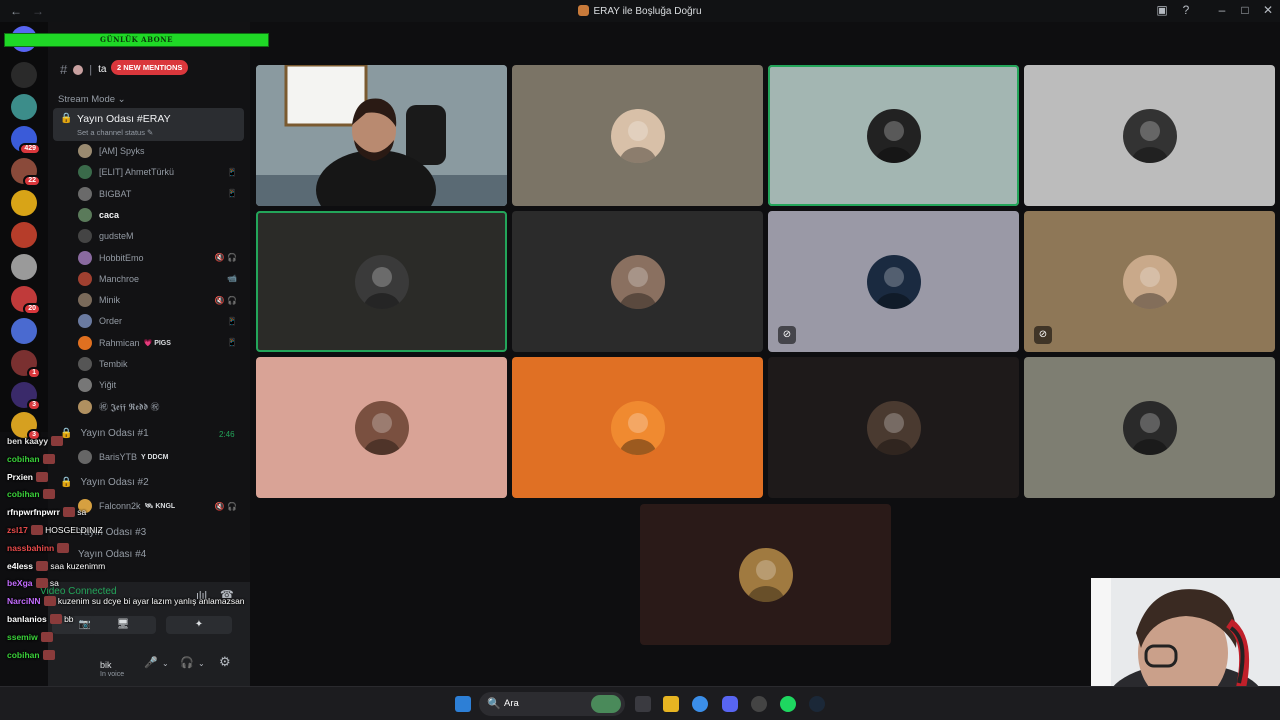 This screenshot has width=1280, height=720. Describe the element at coordinates (83, 69) in the screenshot. I see `channel-header: # | ta` at that location.